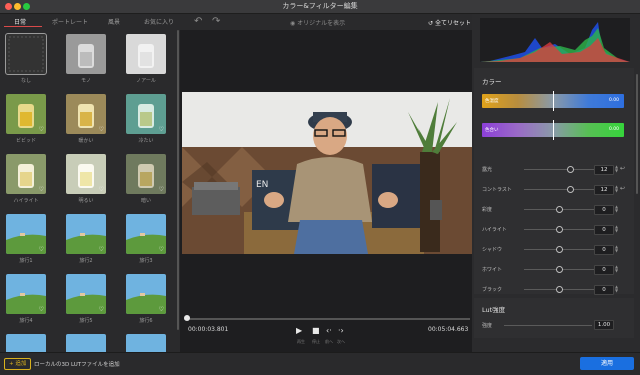 Image resolution: width=640 pixels, height=375 pixels. What do you see at coordinates (494, 310) in the screenshot?
I see `lut-section-title: Lut強度` at bounding box center [494, 310].